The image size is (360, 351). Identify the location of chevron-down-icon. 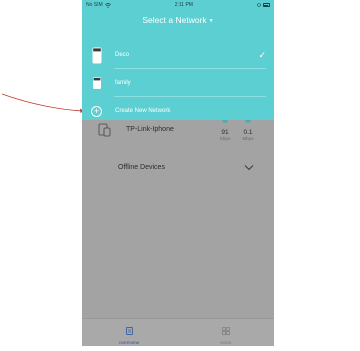
(249, 167).